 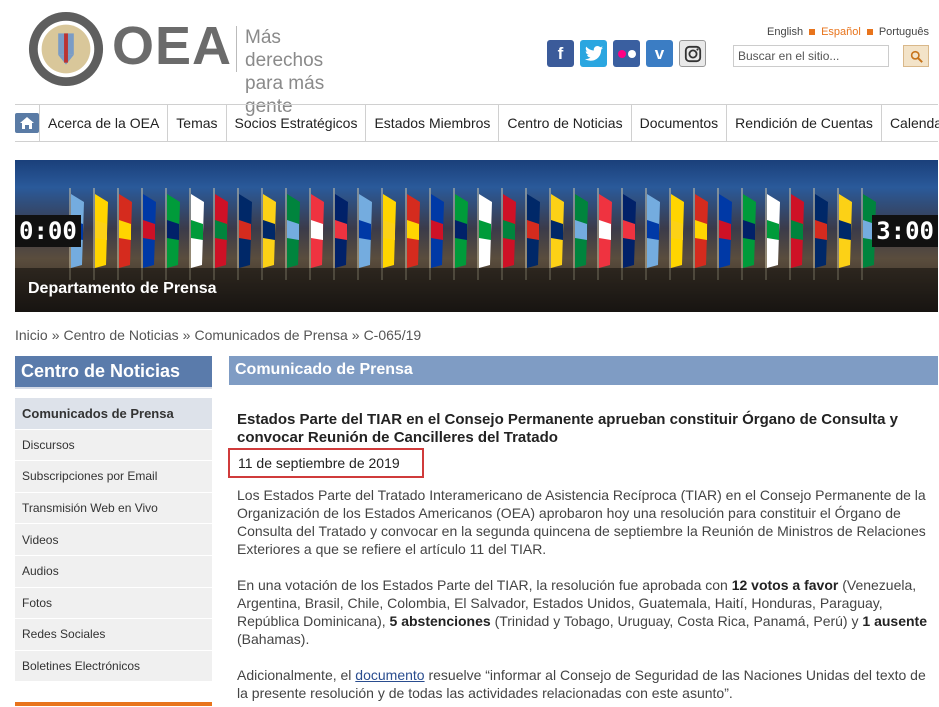 What do you see at coordinates (236, 49) in the screenshot?
I see `logo-divider` at bounding box center [236, 49].